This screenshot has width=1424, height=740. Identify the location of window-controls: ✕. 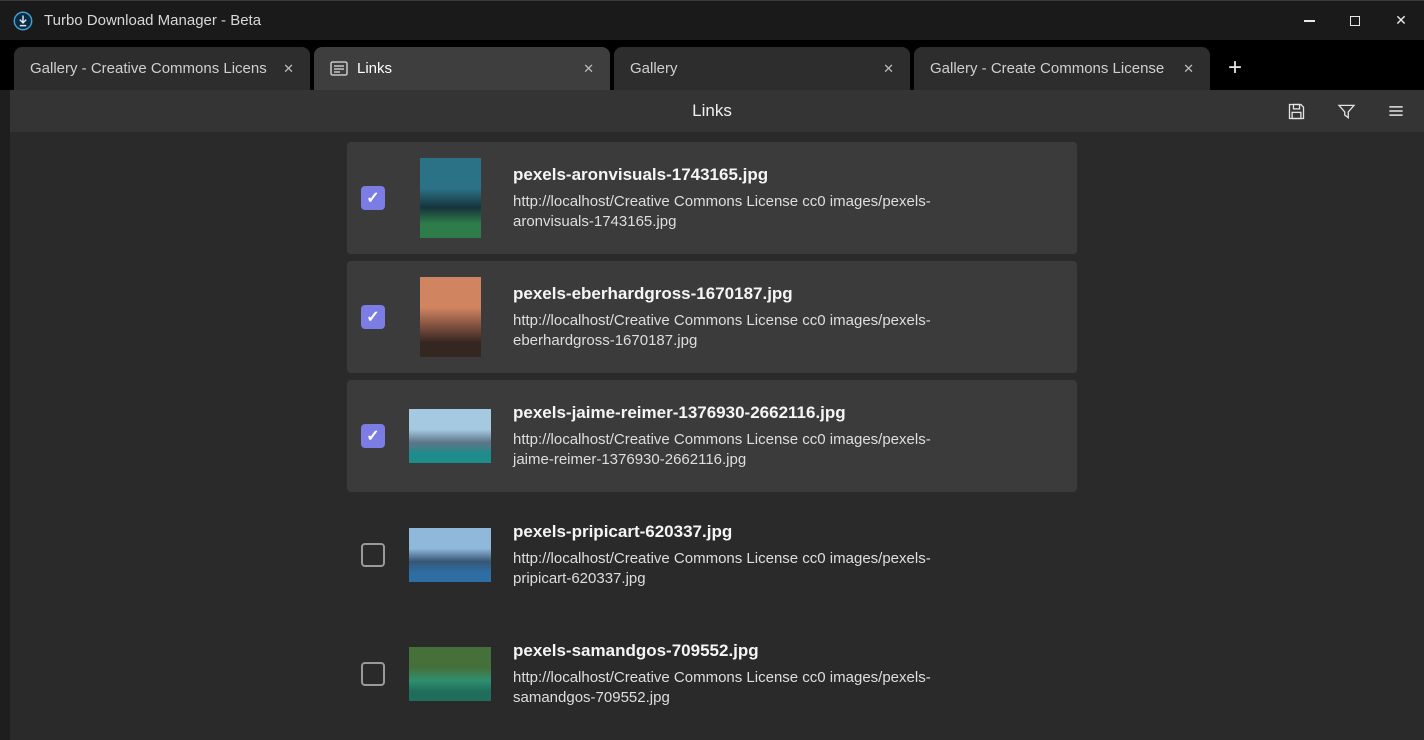
(1355, 20).